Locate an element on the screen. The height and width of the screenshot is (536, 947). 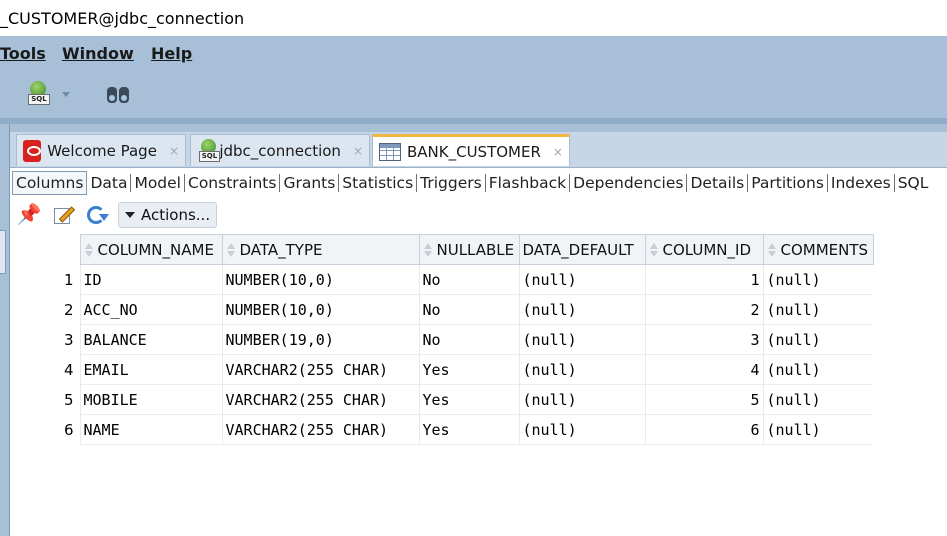
tab-bank-customer: BANK_CUSTOMER × is located at coordinates (471, 150).